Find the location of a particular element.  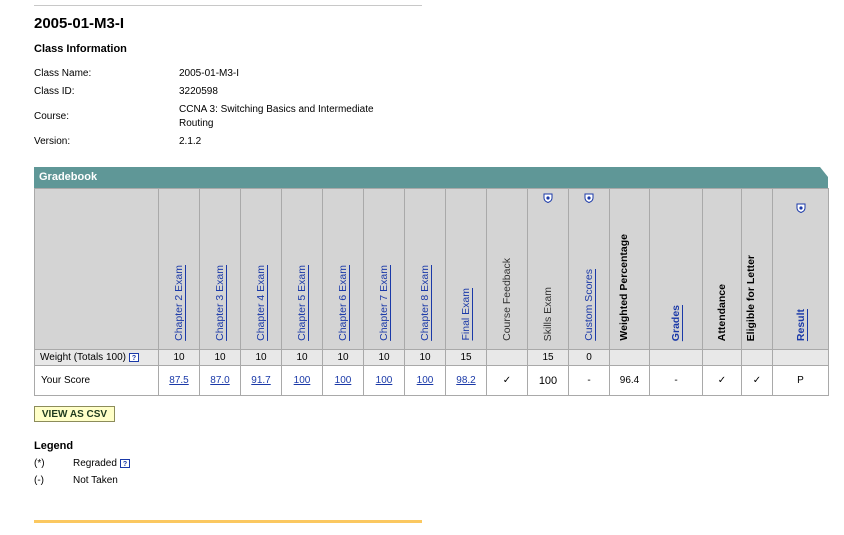

gradebook-header: Gradebook is located at coordinates (431, 177).